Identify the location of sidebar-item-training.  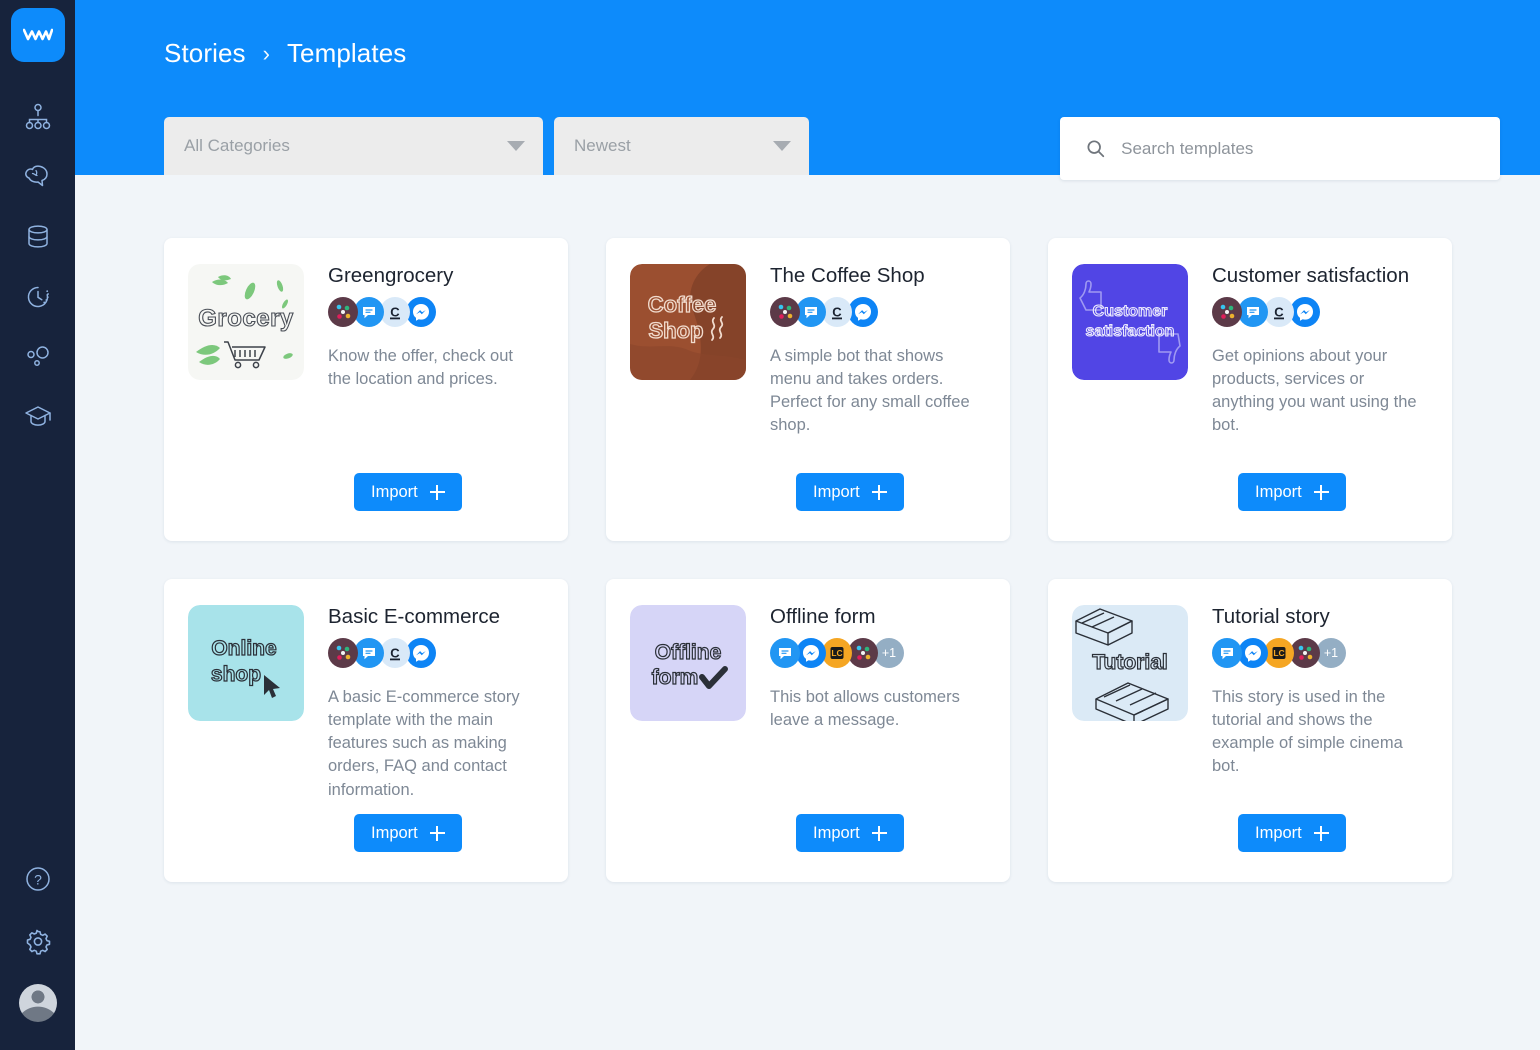
(37, 177).